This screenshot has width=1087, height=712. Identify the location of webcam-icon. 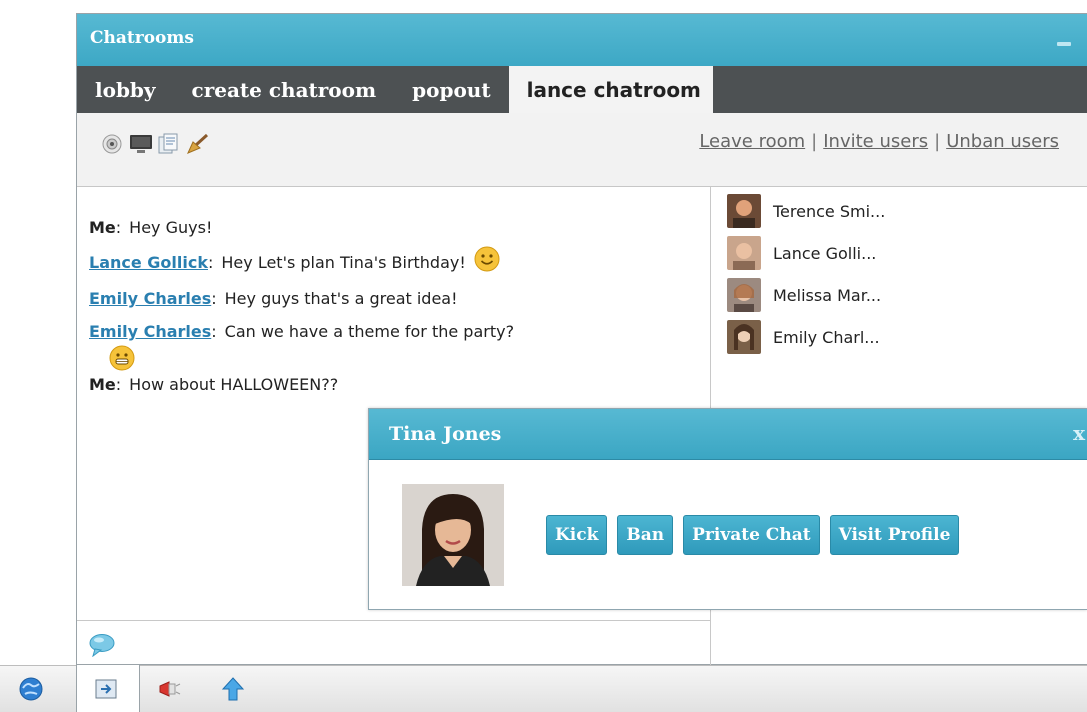
(112, 144).